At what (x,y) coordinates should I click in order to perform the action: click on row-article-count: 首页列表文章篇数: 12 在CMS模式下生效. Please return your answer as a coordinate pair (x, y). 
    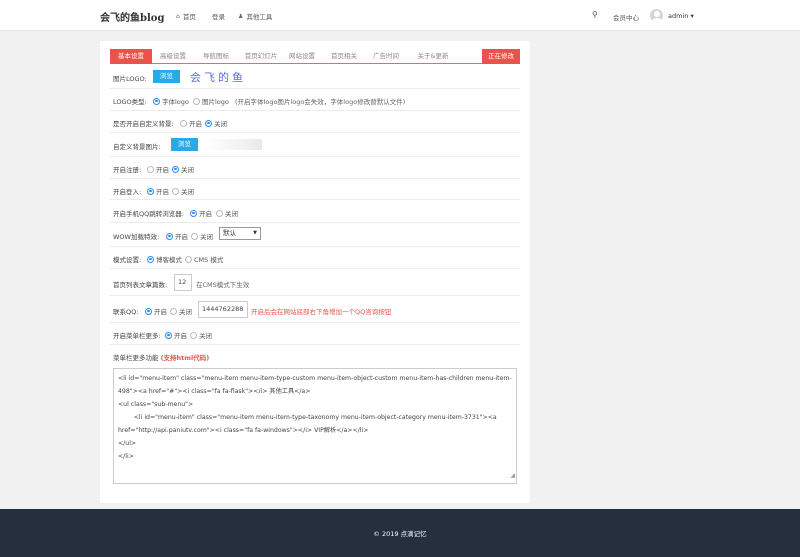
    Looking at the image, I should click on (315, 282).